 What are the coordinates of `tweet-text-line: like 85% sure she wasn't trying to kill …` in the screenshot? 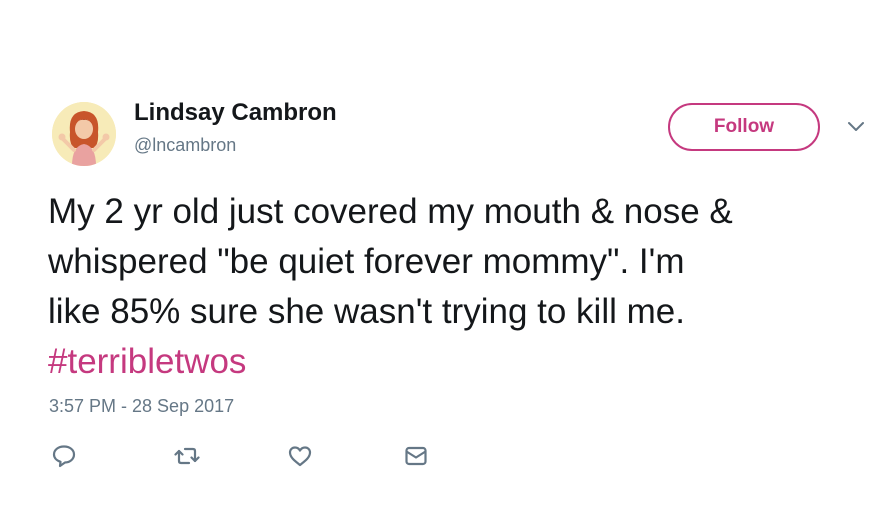 It's located at (366, 311).